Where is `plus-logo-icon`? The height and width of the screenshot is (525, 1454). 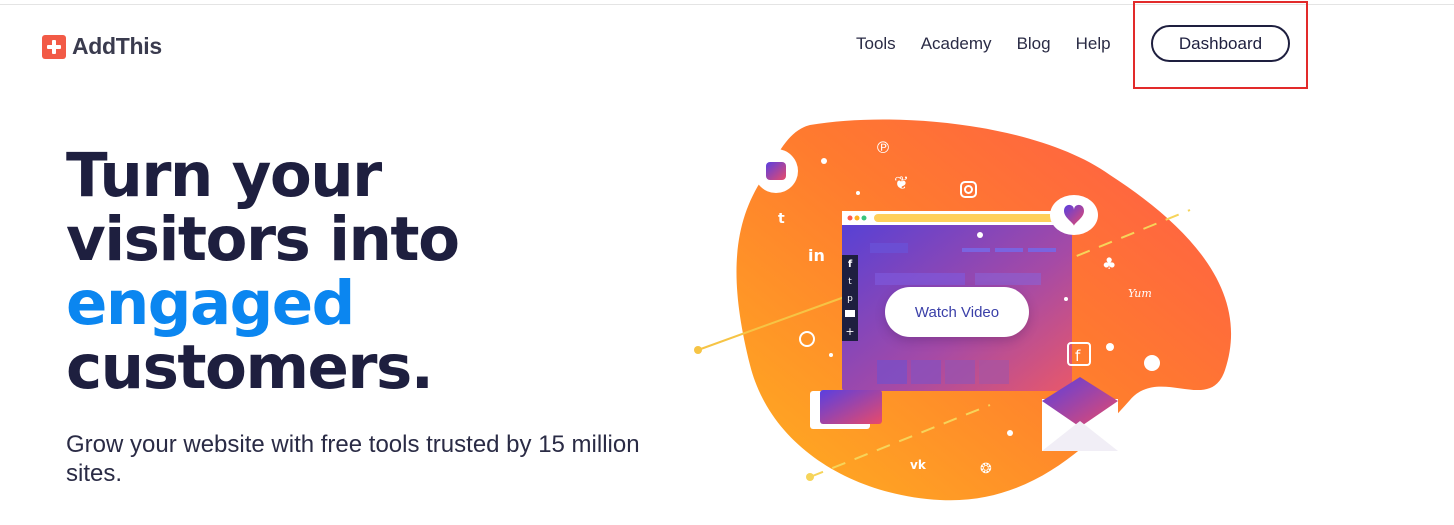 plus-logo-icon is located at coordinates (54, 46).